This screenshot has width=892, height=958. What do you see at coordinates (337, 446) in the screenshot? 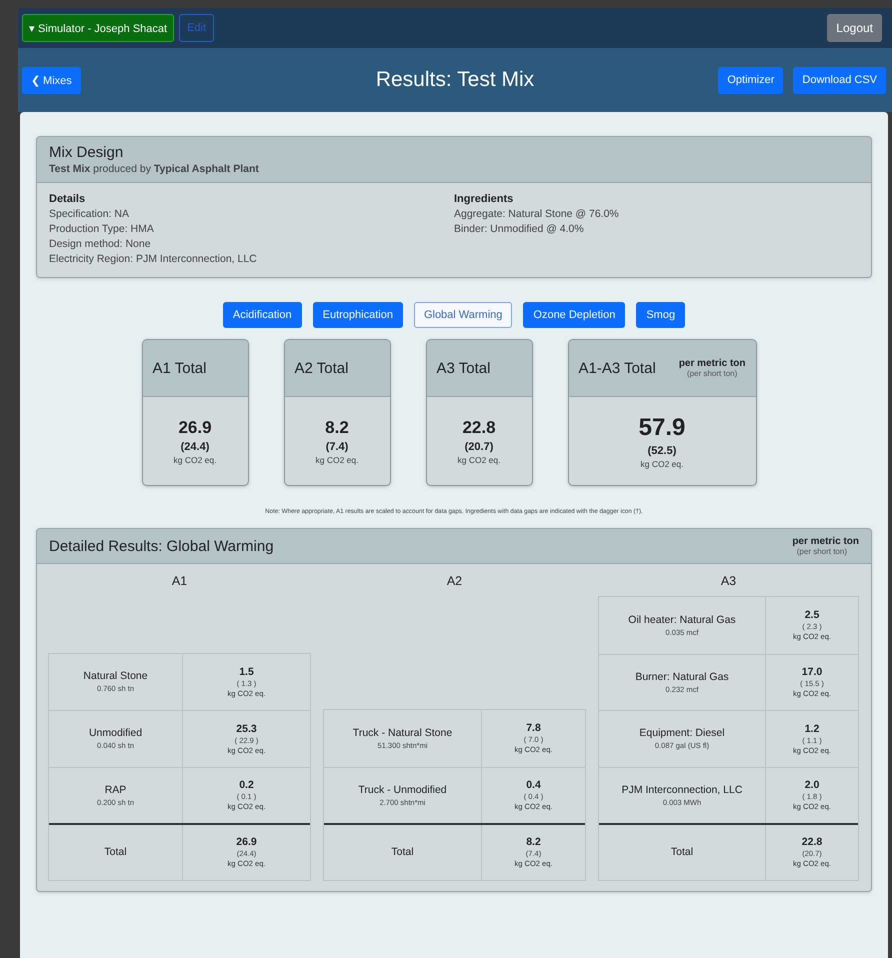
I see `short-ton-value: (7.4)` at bounding box center [337, 446].